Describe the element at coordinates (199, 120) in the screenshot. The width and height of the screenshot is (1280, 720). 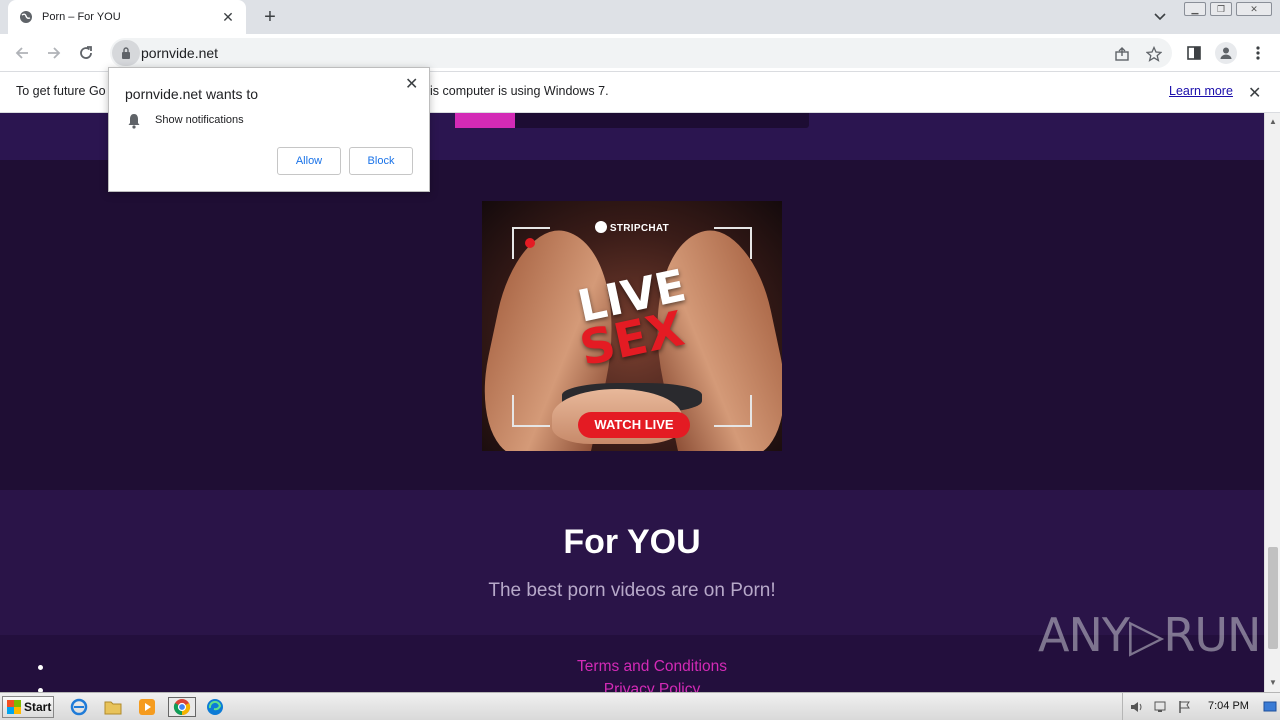
I see `permission-label: Show notifications` at that location.